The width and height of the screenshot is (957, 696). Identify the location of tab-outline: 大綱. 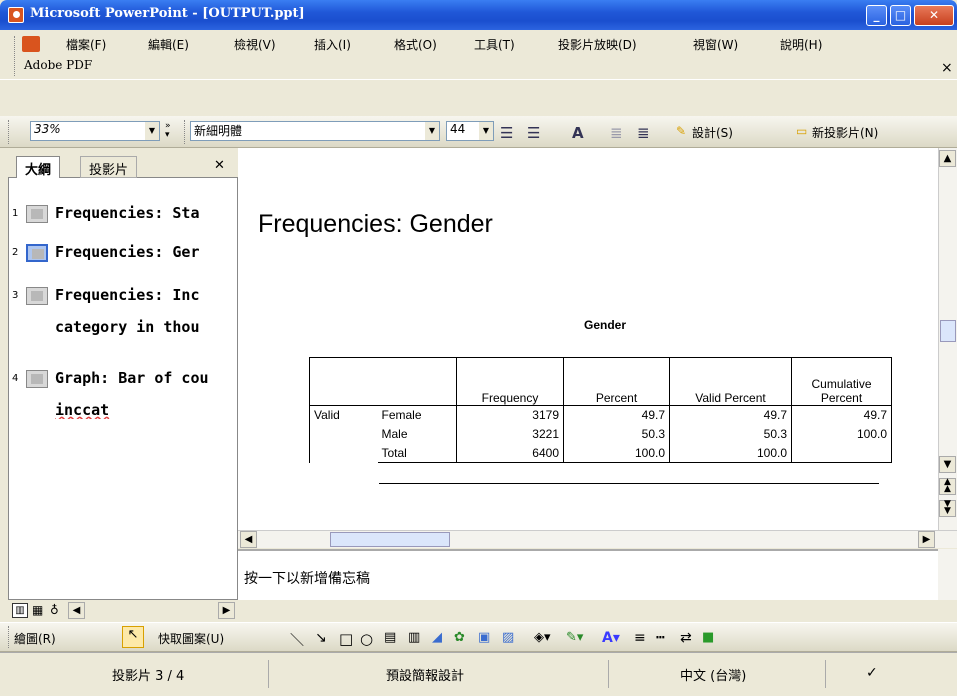
(38, 167).